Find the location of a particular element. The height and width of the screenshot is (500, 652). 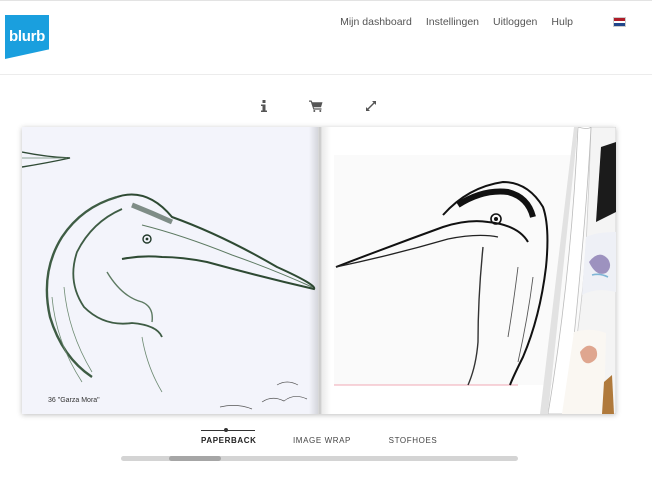

tab-image-wrap: IMAGE WRAP is located at coordinates (322, 440).